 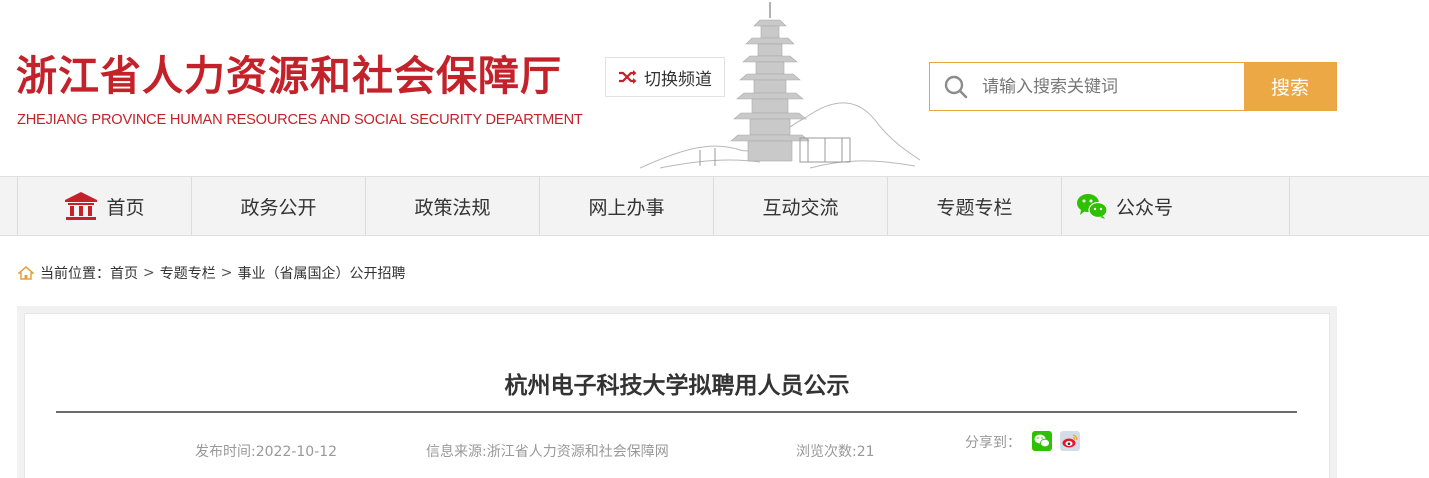 I want to click on main-nav: 首页 政务公开 政策法规 网上办事 互动交流 专题专栏 公众号, so click(x=714, y=206).